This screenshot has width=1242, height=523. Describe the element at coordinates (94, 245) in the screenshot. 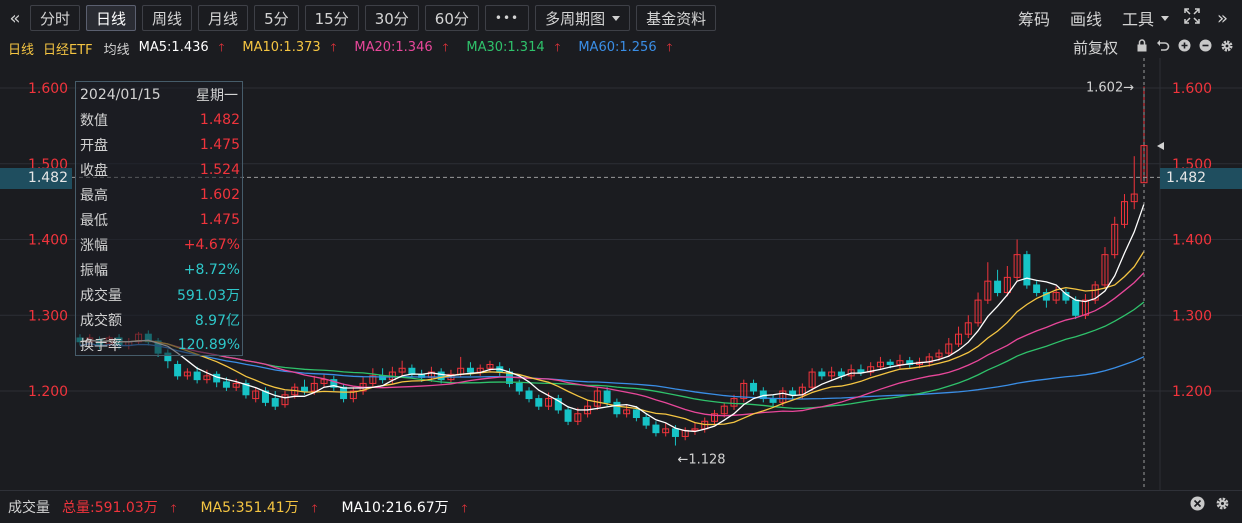

I see `tooltip-key: 涨幅` at that location.